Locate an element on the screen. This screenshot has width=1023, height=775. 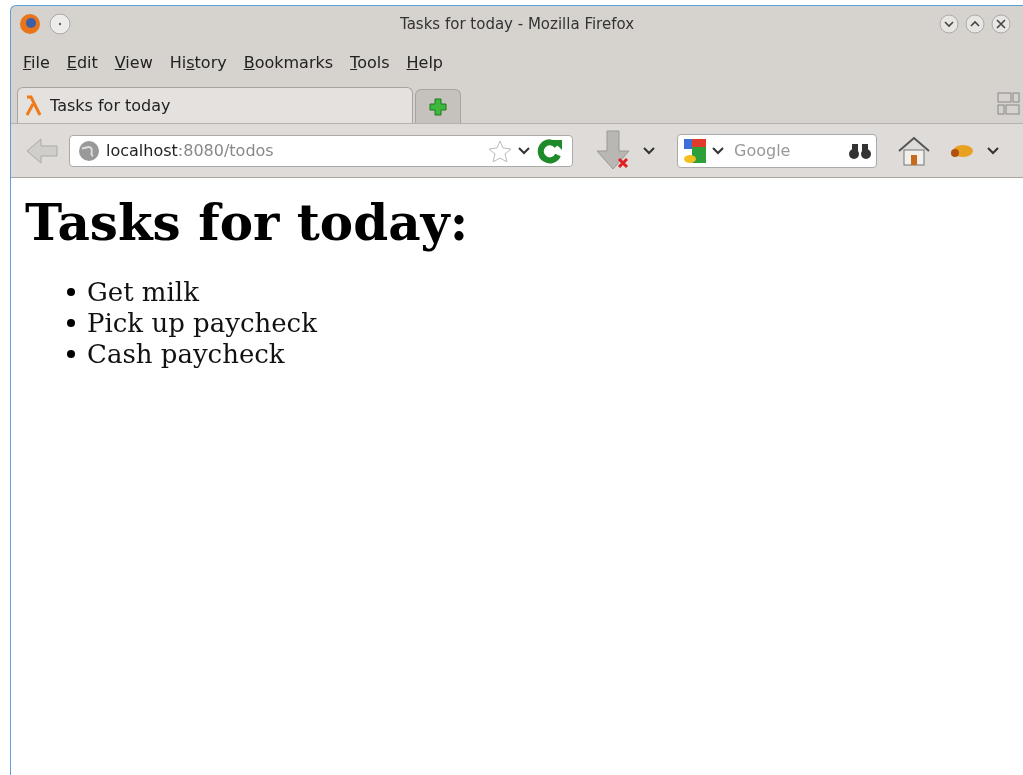
menu-item: Help is located at coordinates (424, 63).